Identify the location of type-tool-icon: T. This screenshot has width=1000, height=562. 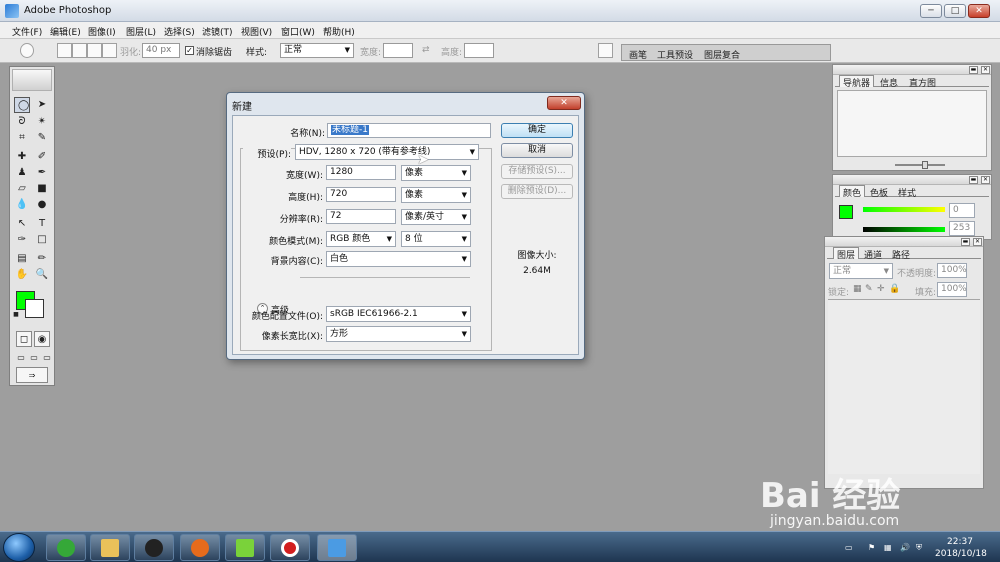
(42, 224).